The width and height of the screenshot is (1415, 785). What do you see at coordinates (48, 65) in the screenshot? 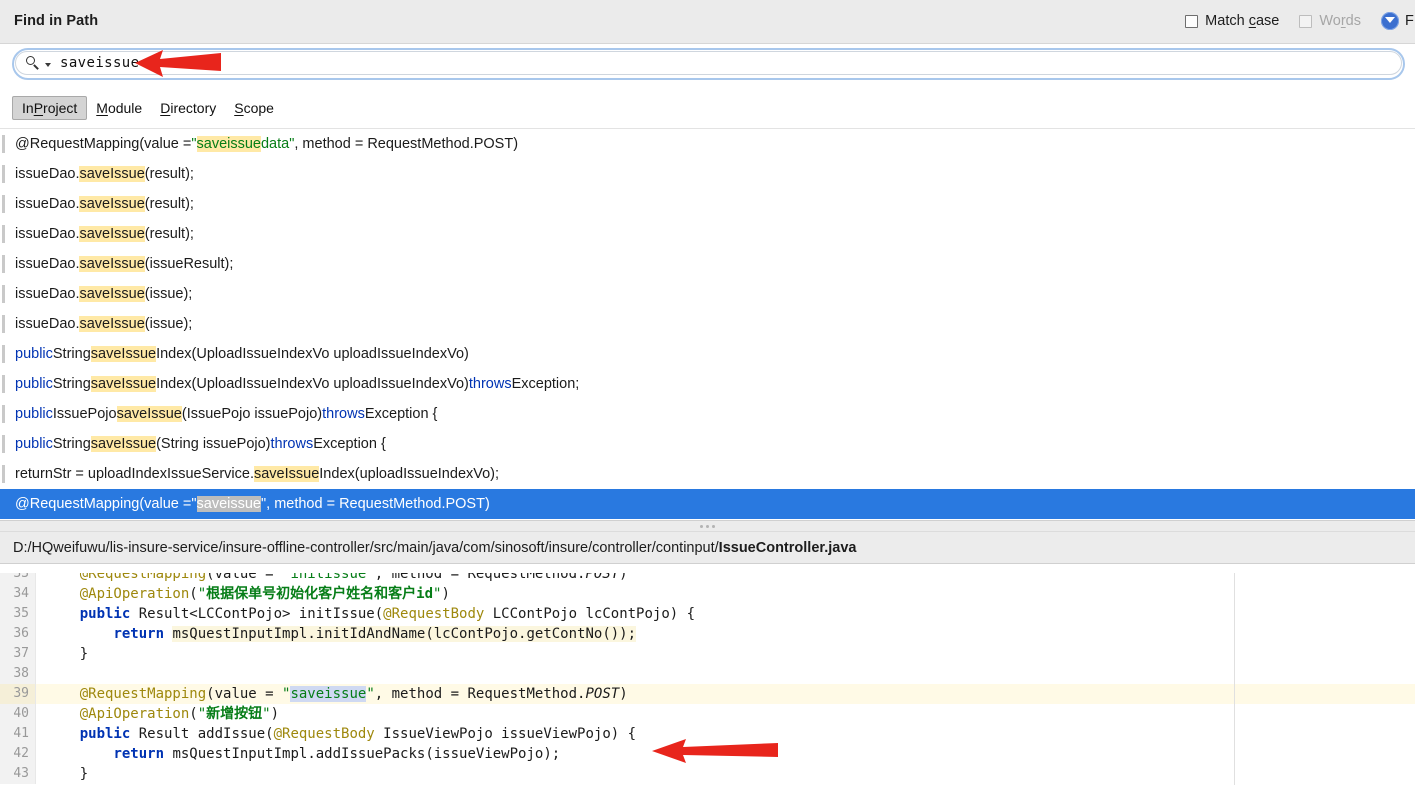
I see `chevron-down-icon` at bounding box center [48, 65].